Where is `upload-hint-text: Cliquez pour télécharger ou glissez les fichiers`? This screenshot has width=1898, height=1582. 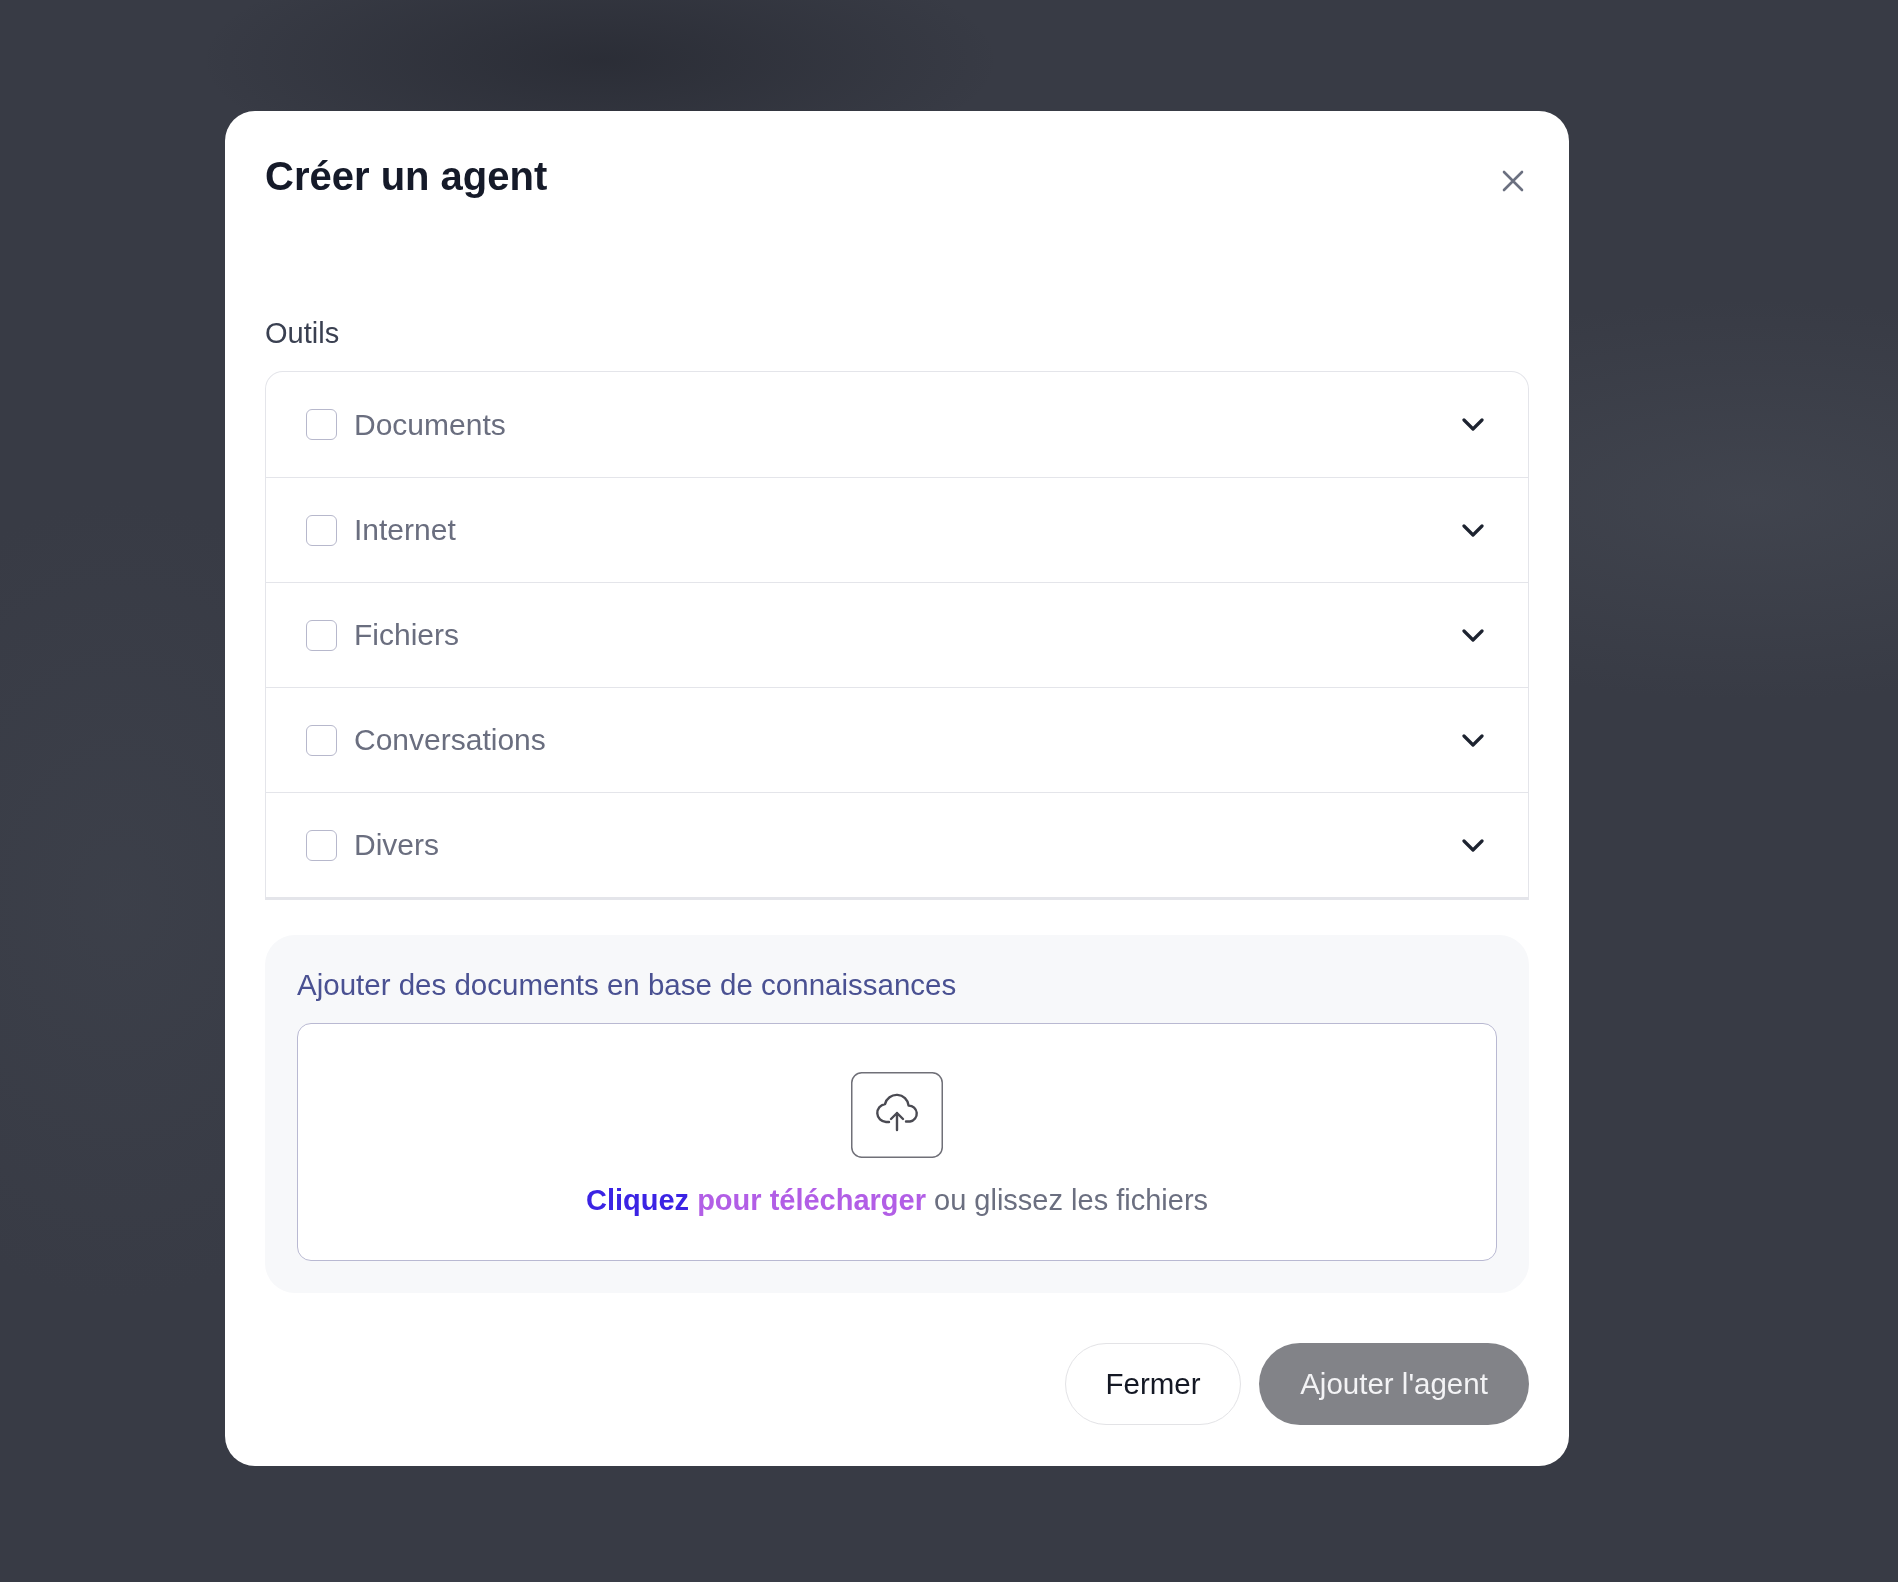
upload-hint-text: Cliquez pour télécharger ou glissez les fichiers is located at coordinates (897, 1200).